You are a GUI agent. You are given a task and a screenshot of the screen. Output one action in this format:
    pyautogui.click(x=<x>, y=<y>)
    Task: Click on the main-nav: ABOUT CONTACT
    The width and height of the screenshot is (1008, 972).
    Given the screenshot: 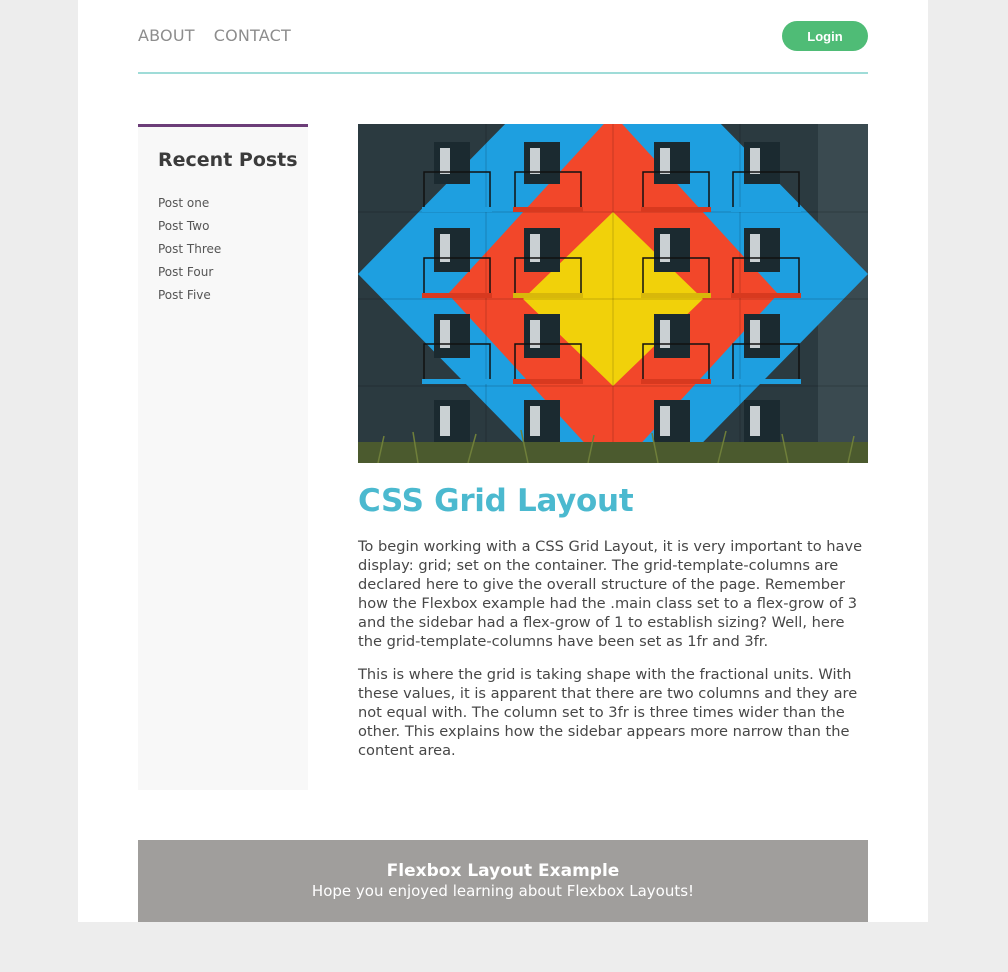 What is the action you would take?
    pyautogui.click(x=214, y=35)
    